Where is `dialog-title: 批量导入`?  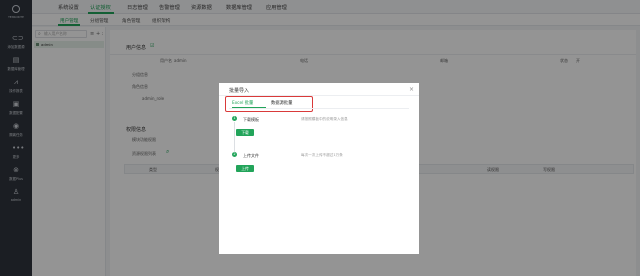
dialog-title: 批量导入 is located at coordinates (239, 91).